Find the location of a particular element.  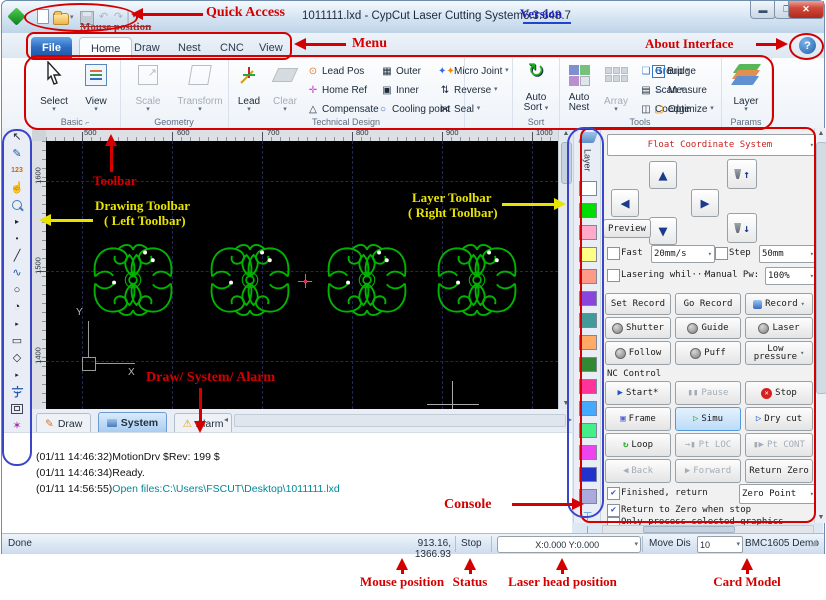

tab-nest: Nest is located at coordinates (189, 47).